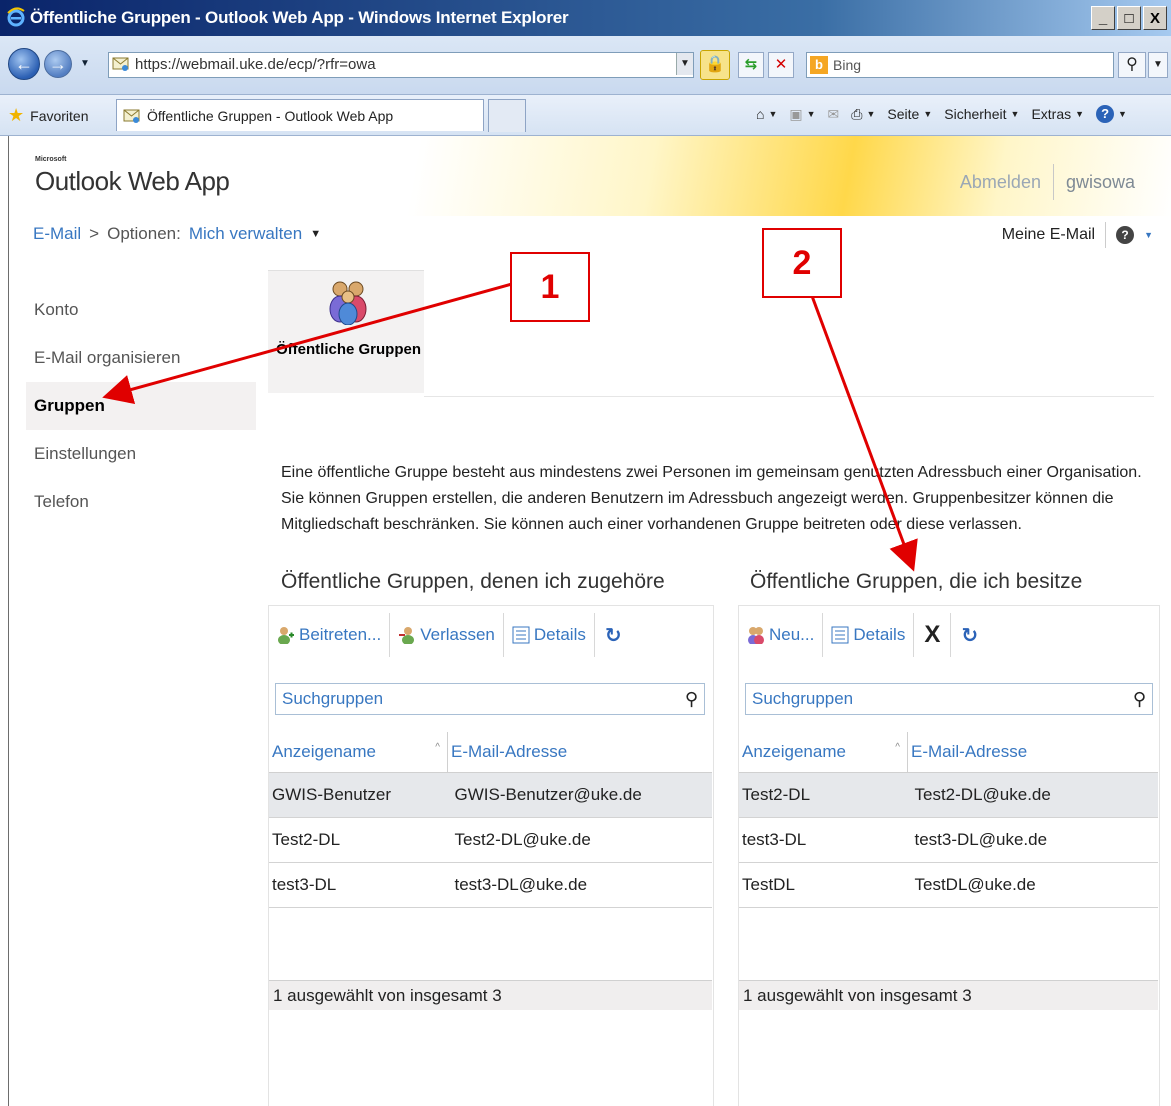 Image resolution: width=1171 pixels, height=1106 pixels. I want to click on table-row: TestDL TestDL@uke.de, so click(948, 885).